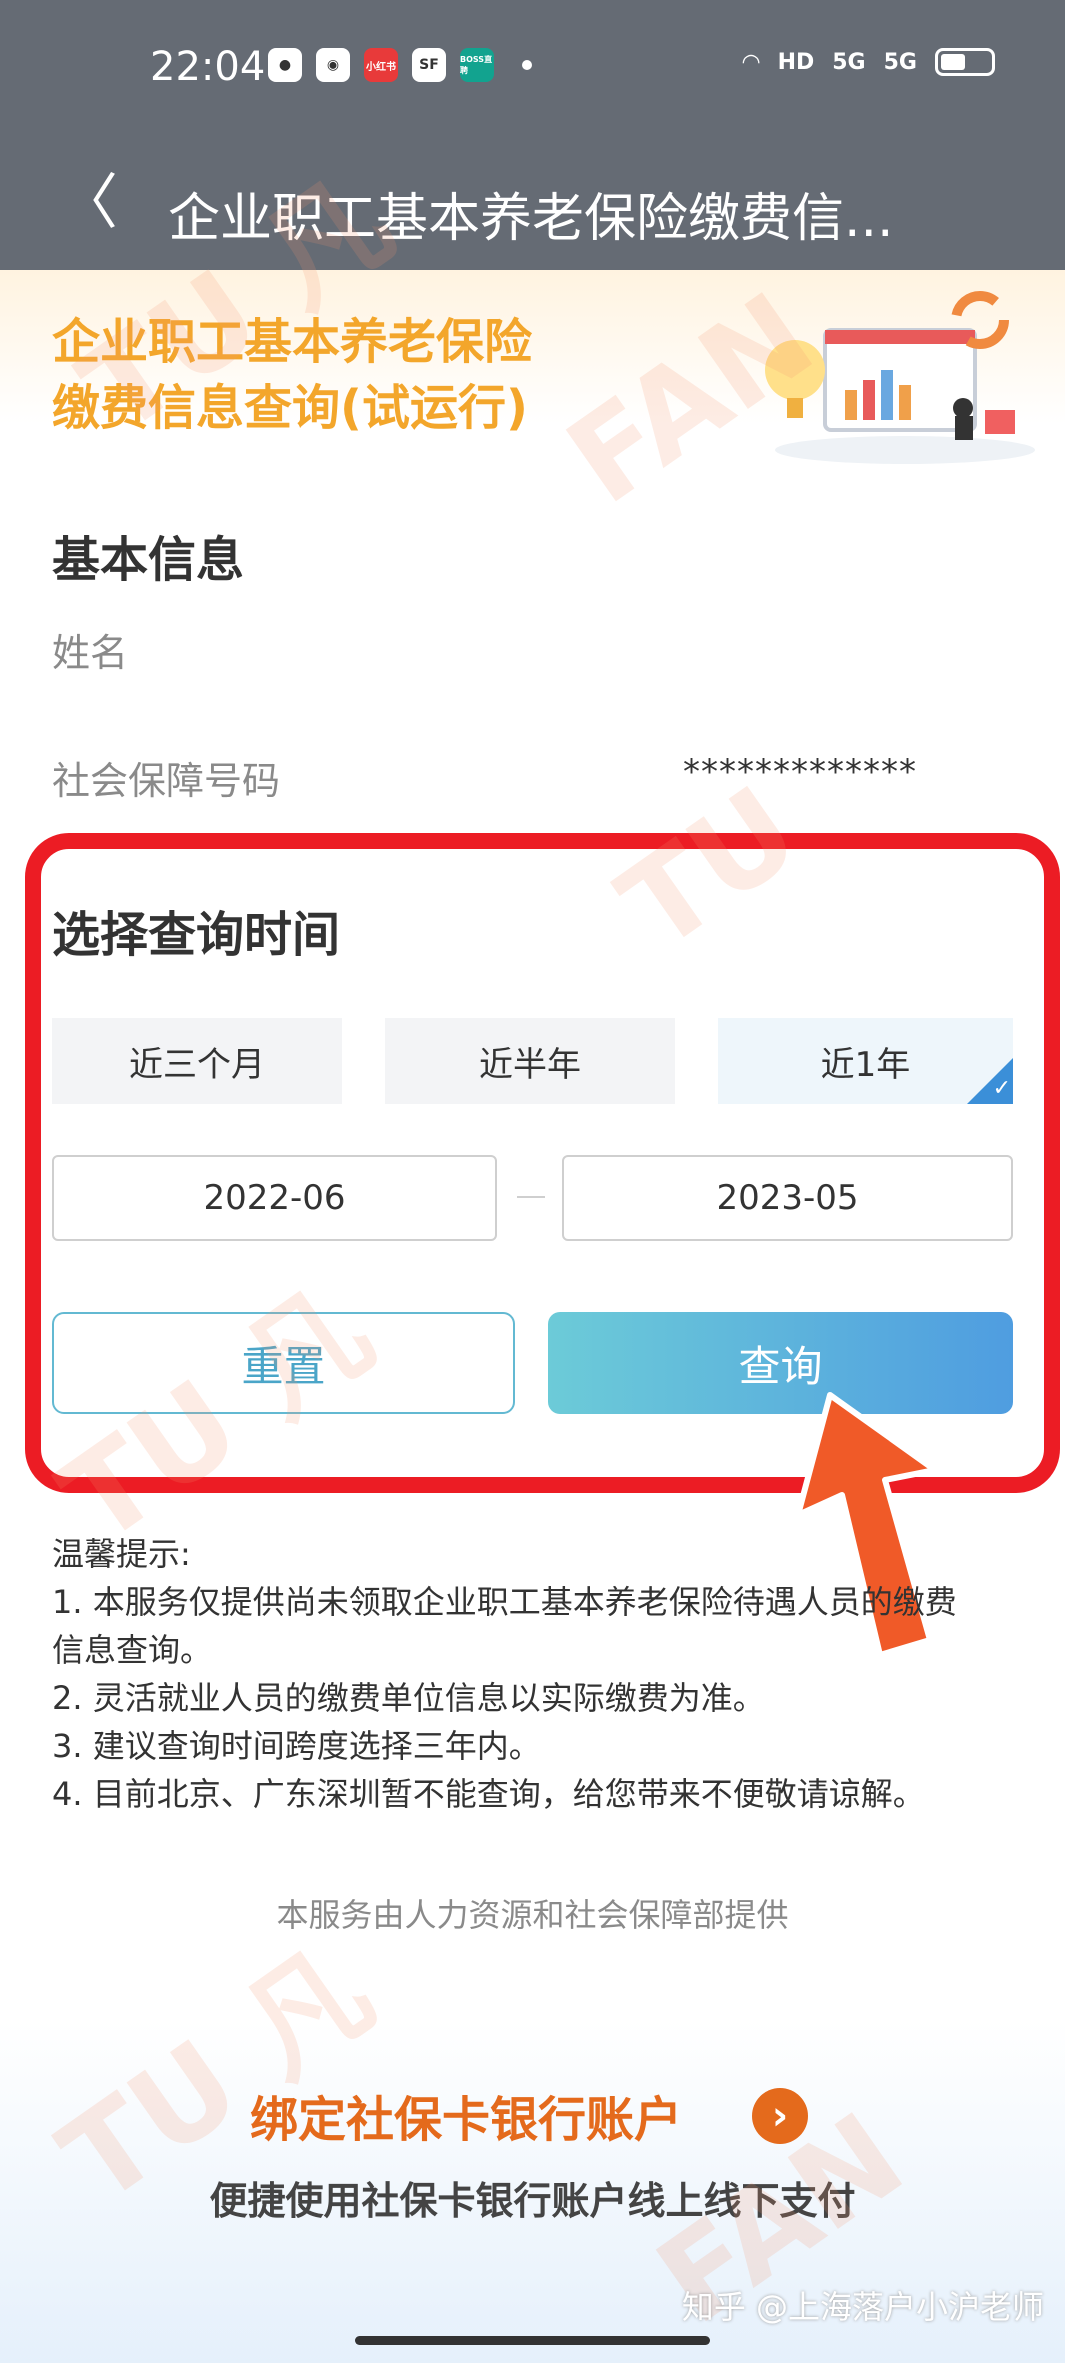 The image size is (1080, 2363). What do you see at coordinates (849, 62) in the screenshot?
I see `signal-5g-icon: 5G` at bounding box center [849, 62].